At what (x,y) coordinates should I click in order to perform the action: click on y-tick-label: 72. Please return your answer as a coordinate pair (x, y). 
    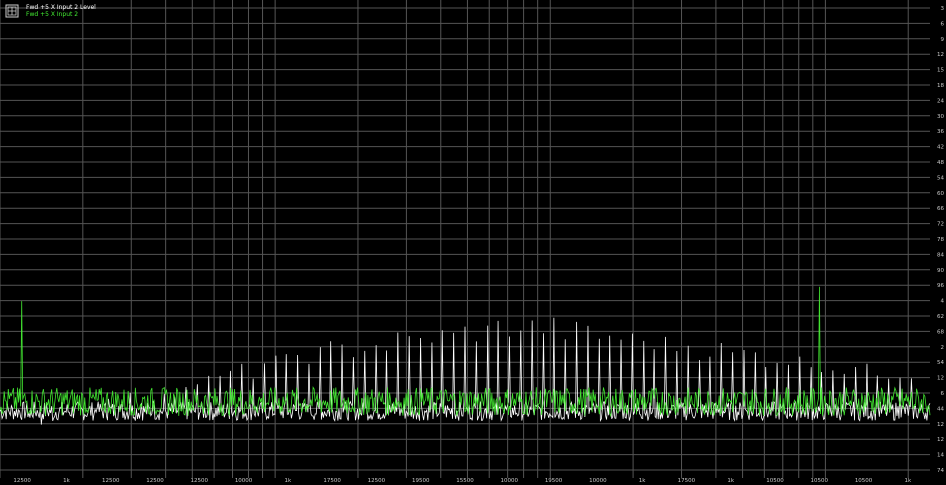
    Looking at the image, I should click on (940, 225).